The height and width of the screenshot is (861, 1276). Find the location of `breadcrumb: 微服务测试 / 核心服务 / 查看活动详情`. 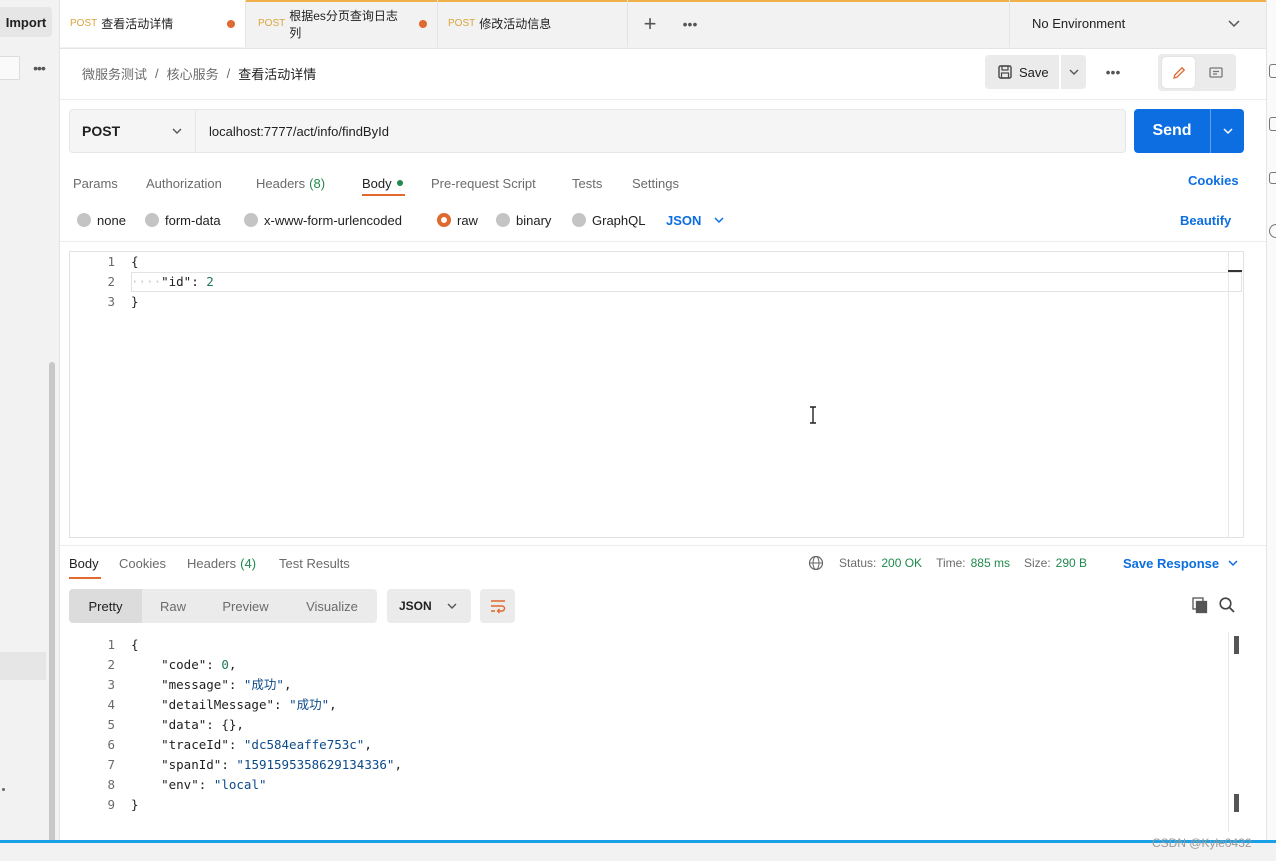

breadcrumb: 微服务测试 / 核心服务 / 查看活动详情 is located at coordinates (199, 73).